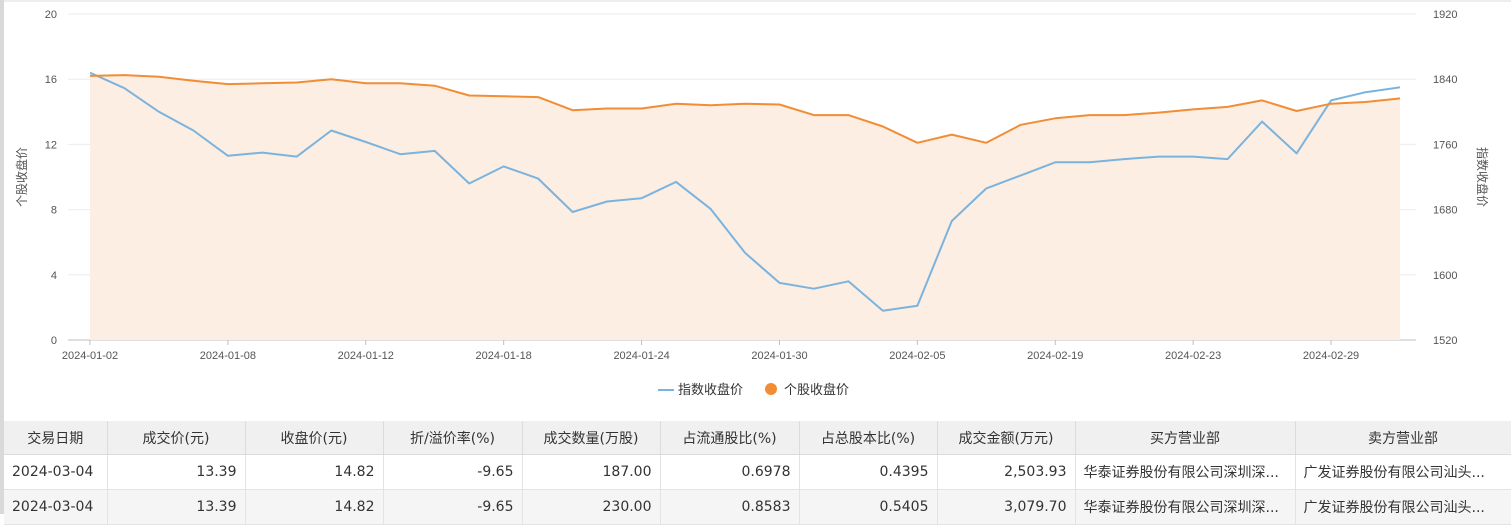  I want to click on col-header-discount-rate: 折/溢价率(%), so click(453, 438).